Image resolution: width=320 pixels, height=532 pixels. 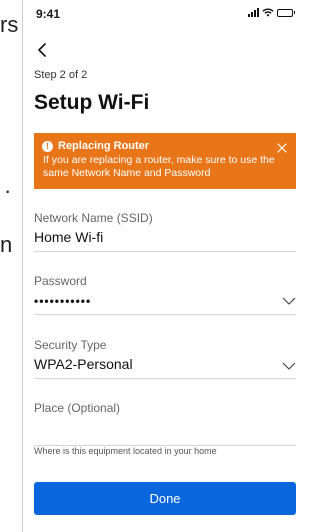 I want to click on alert-header: ! Replacing Router, so click(x=165, y=146).